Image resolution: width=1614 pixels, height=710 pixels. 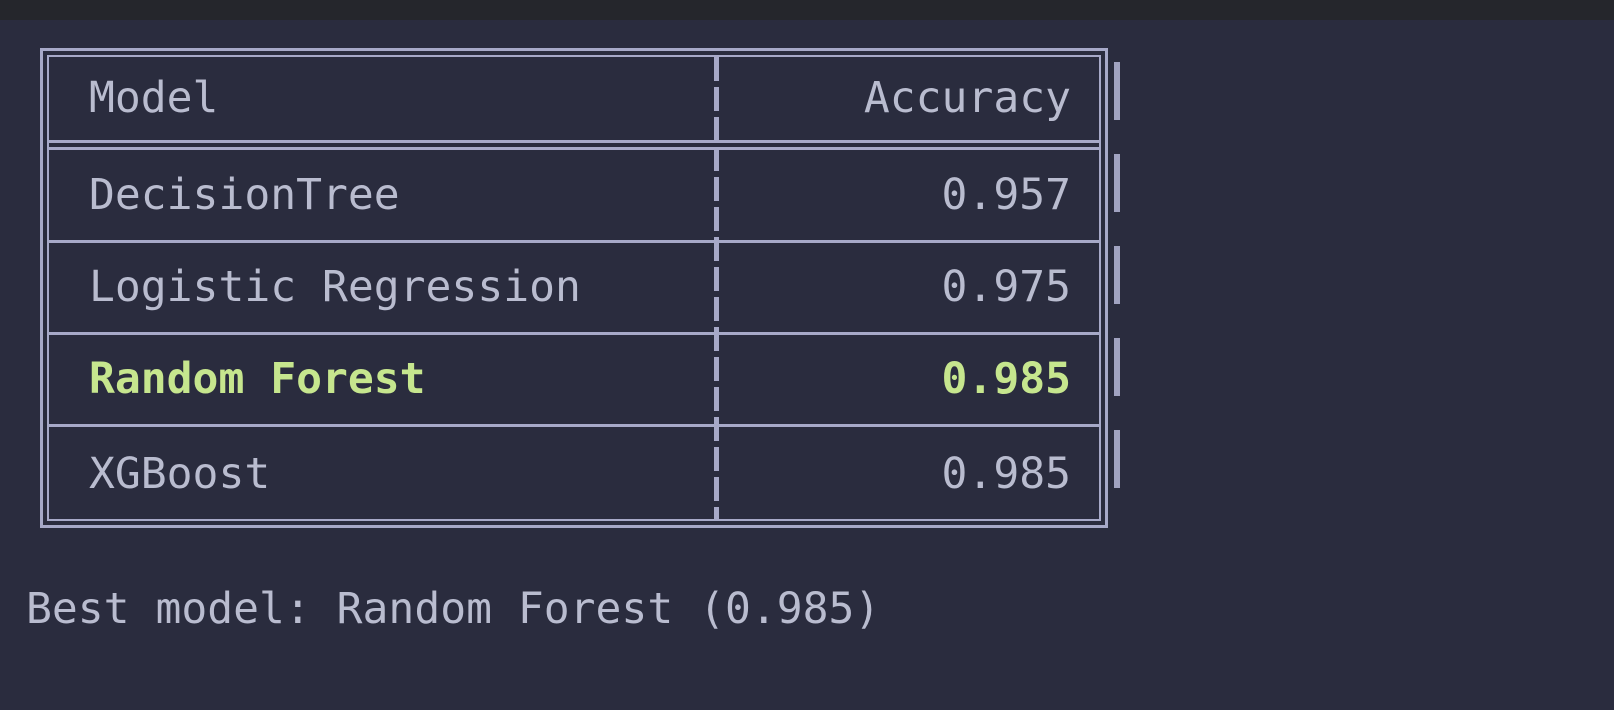 What do you see at coordinates (453, 609) in the screenshot?
I see `best-model-summary: Best model: Random Forest (0.985)` at bounding box center [453, 609].